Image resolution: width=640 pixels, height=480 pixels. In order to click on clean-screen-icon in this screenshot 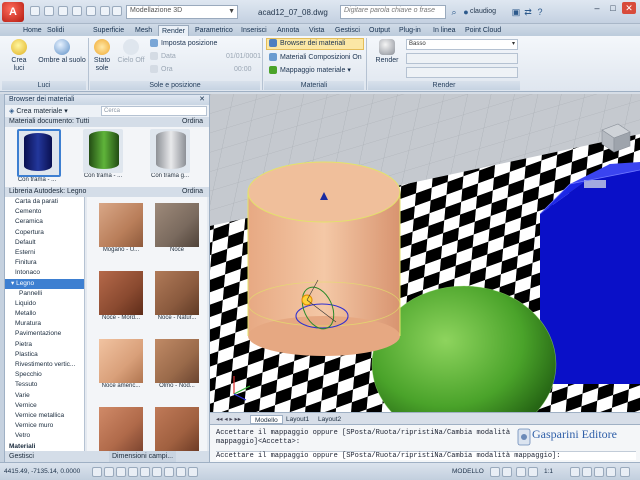, I will do `click(625, 472)`.